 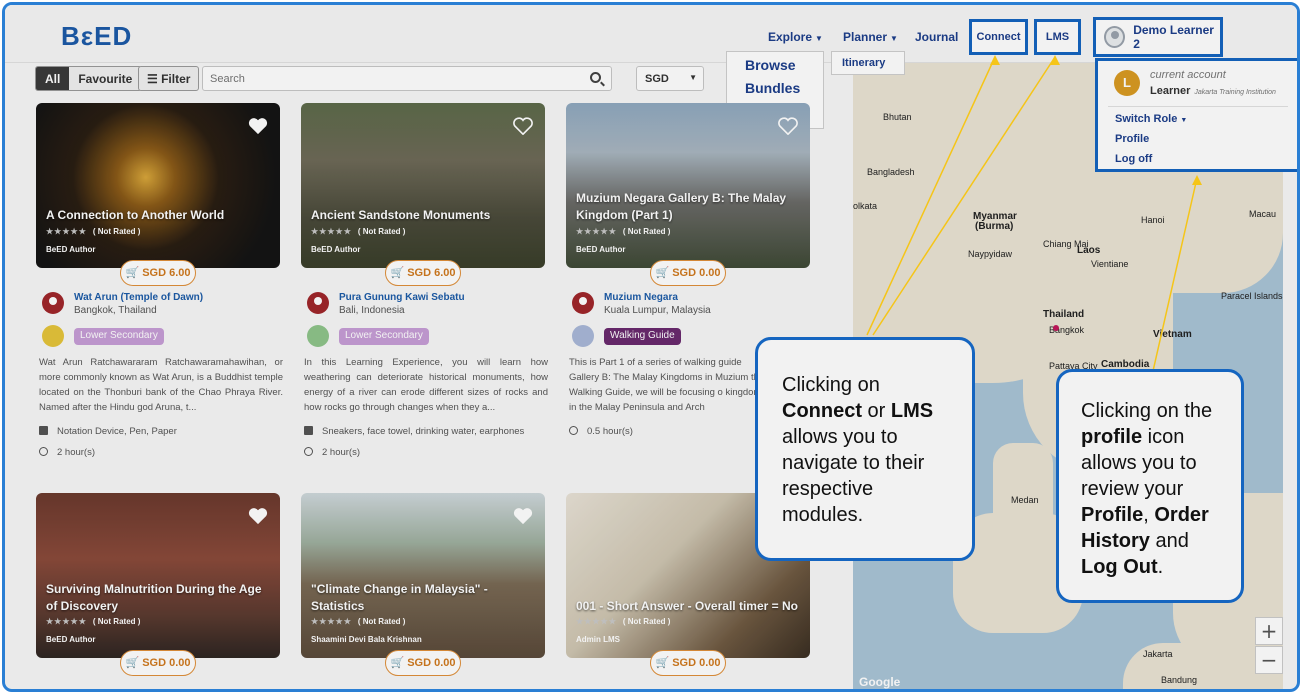 What do you see at coordinates (53, 78) in the screenshot?
I see `all-tab: All` at bounding box center [53, 78].